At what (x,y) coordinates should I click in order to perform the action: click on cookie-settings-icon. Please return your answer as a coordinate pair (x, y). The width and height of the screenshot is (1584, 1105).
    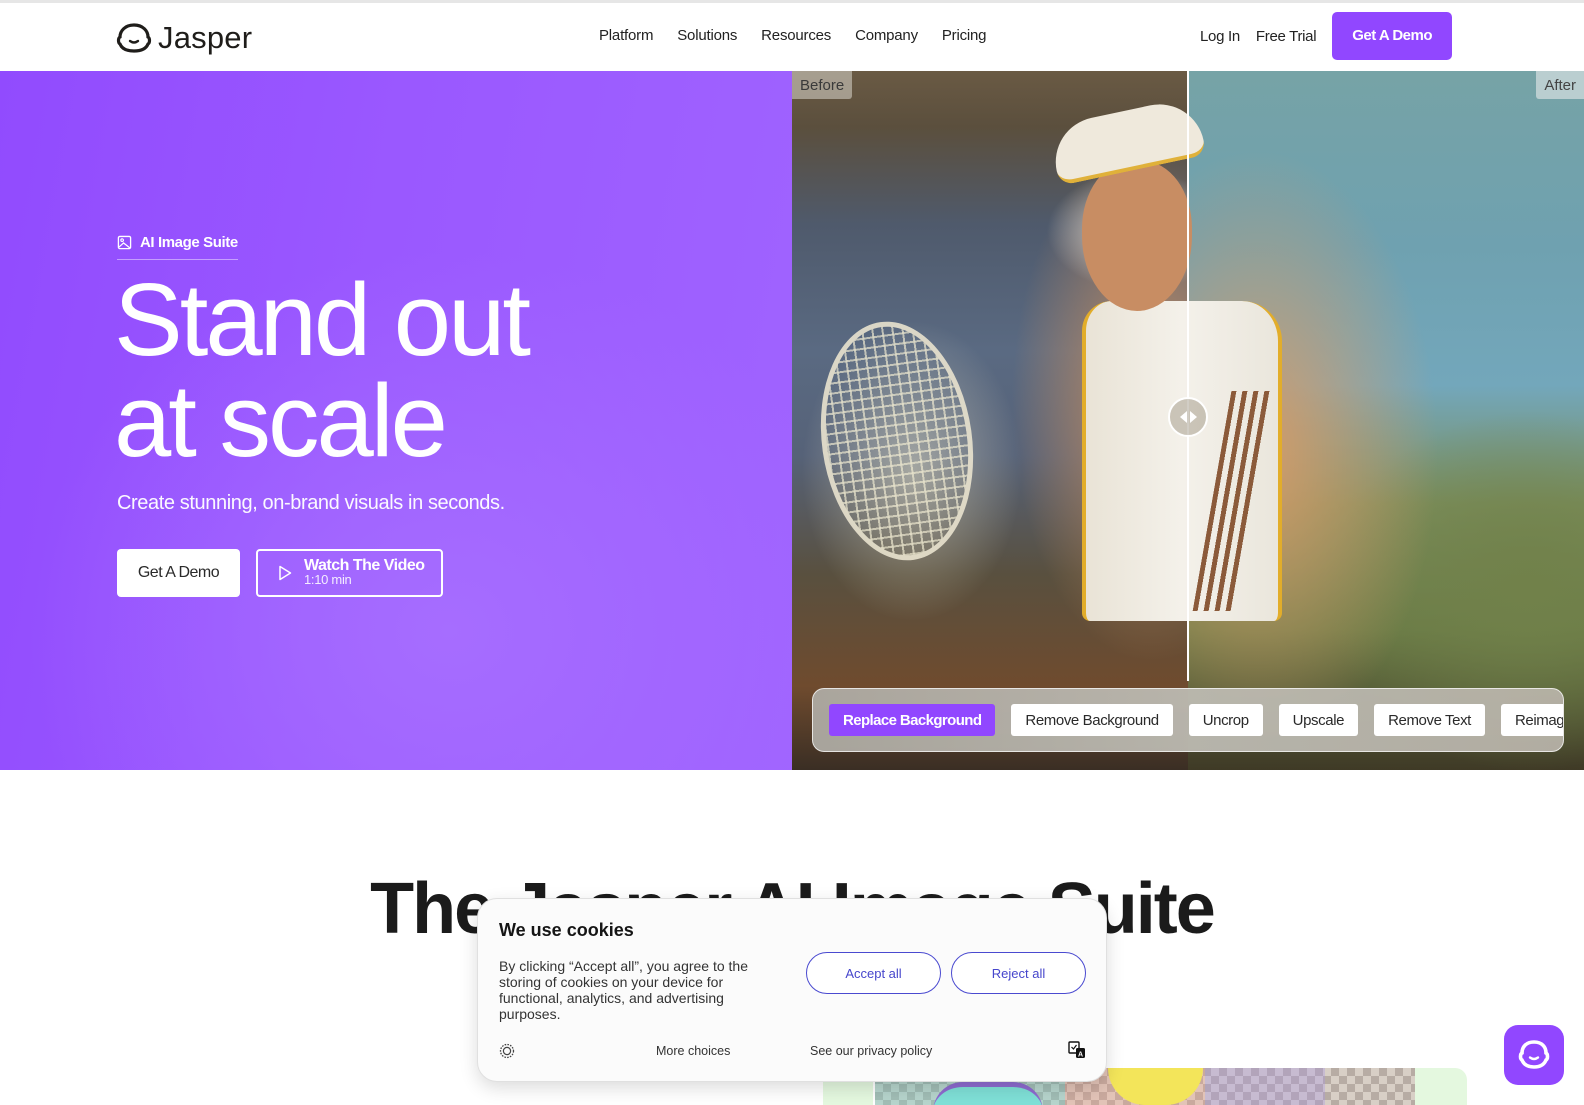
    Looking at the image, I should click on (507, 1051).